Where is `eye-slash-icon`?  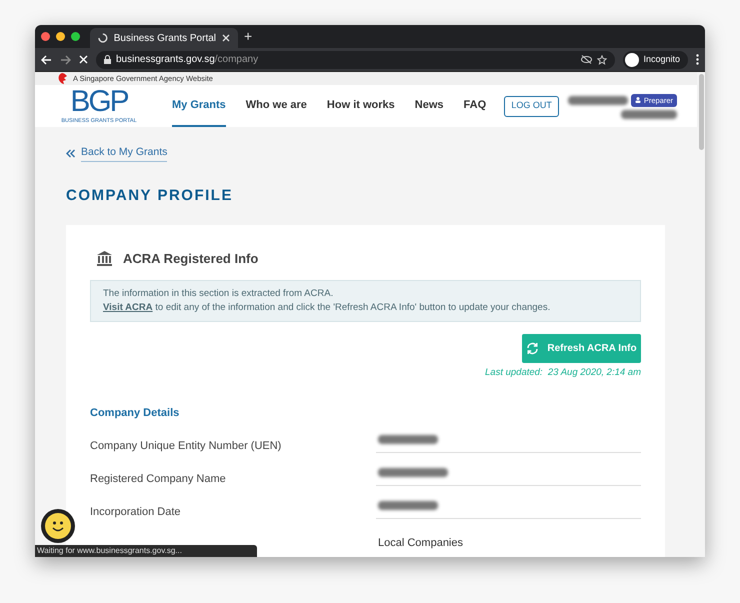 eye-slash-icon is located at coordinates (586, 59).